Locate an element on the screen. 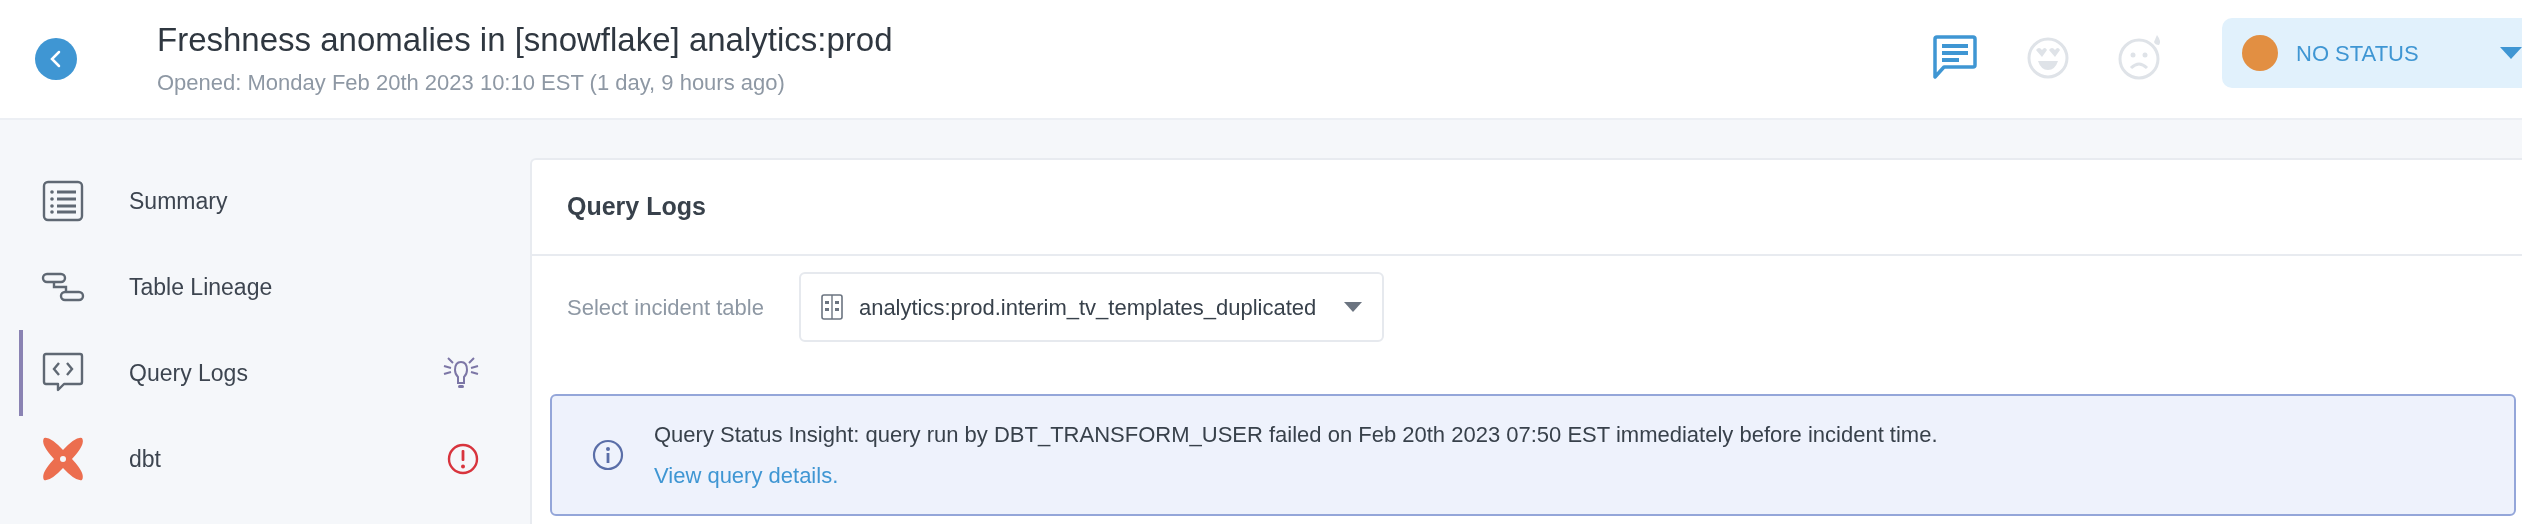  page-title: Freshness anomalies in [snowflake] analytics:prod is located at coordinates (525, 39).